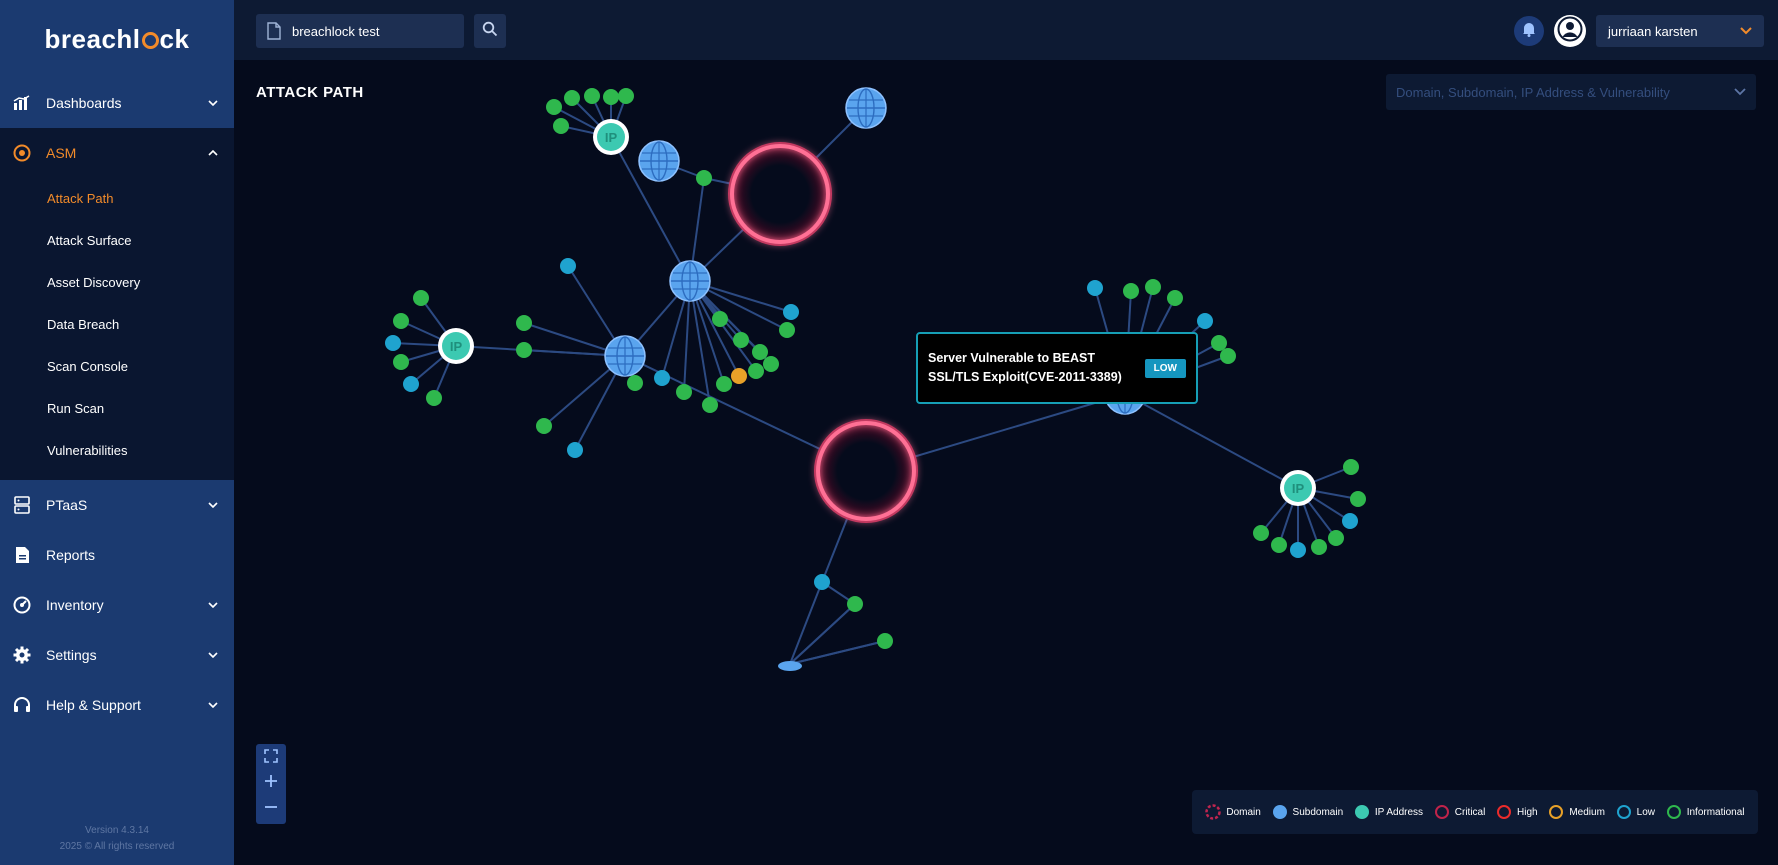 Image resolution: width=1778 pixels, height=865 pixels. Describe the element at coordinates (117, 199) in the screenshot. I see `sidebar-subitem-attack-path: Attack Path` at that location.